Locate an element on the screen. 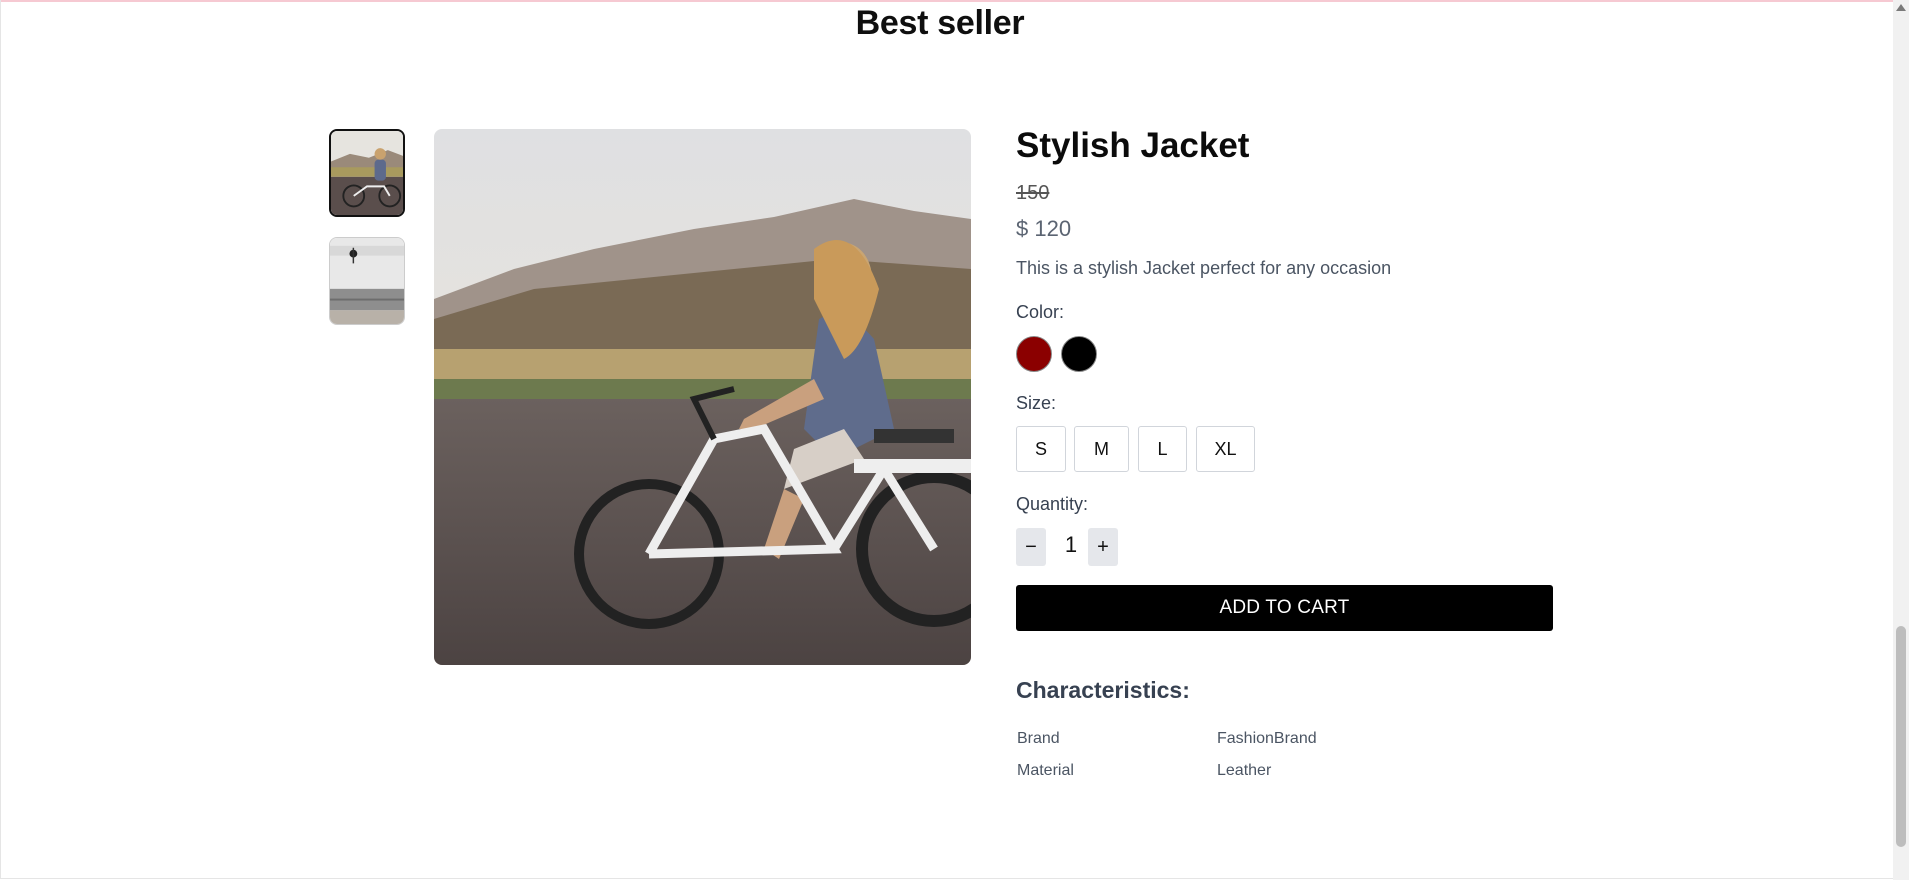 Image resolution: width=1909 pixels, height=890 pixels. size-label: Size: is located at coordinates (1036, 403).